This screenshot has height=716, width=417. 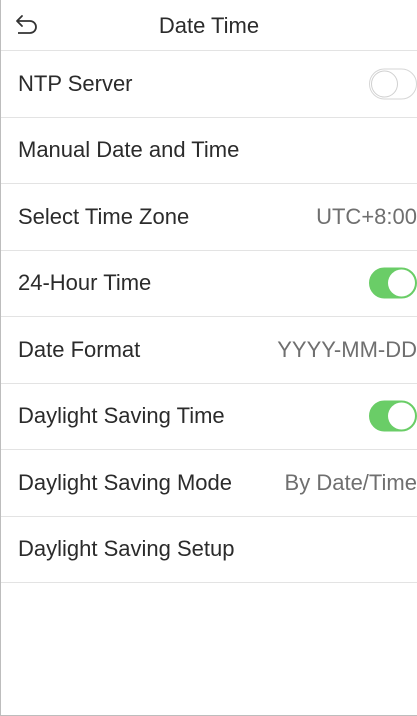 I want to click on row-daylight-saving-time: Daylight Saving Time, so click(x=209, y=417).